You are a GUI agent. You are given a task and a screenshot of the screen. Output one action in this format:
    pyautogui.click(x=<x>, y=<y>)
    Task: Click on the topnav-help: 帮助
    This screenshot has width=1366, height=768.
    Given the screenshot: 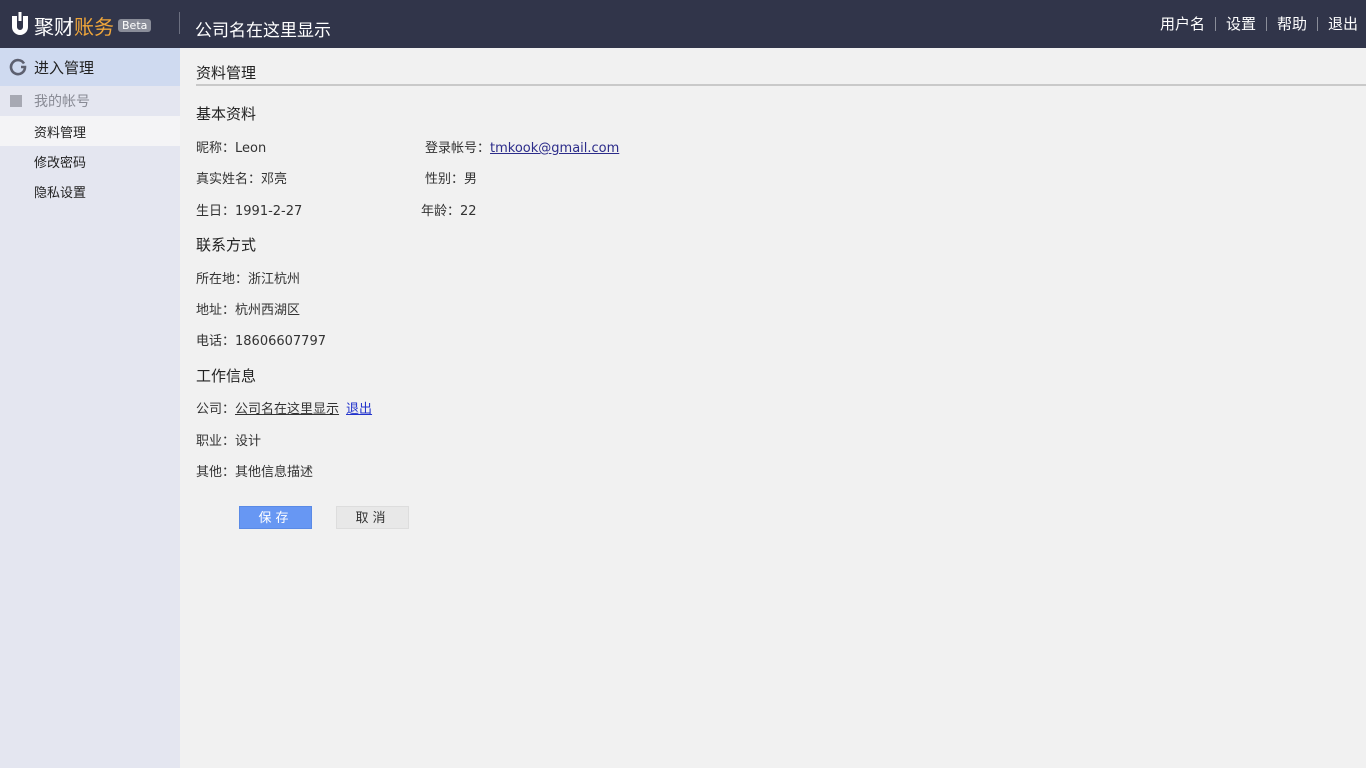 What is the action you would take?
    pyautogui.click(x=1292, y=23)
    